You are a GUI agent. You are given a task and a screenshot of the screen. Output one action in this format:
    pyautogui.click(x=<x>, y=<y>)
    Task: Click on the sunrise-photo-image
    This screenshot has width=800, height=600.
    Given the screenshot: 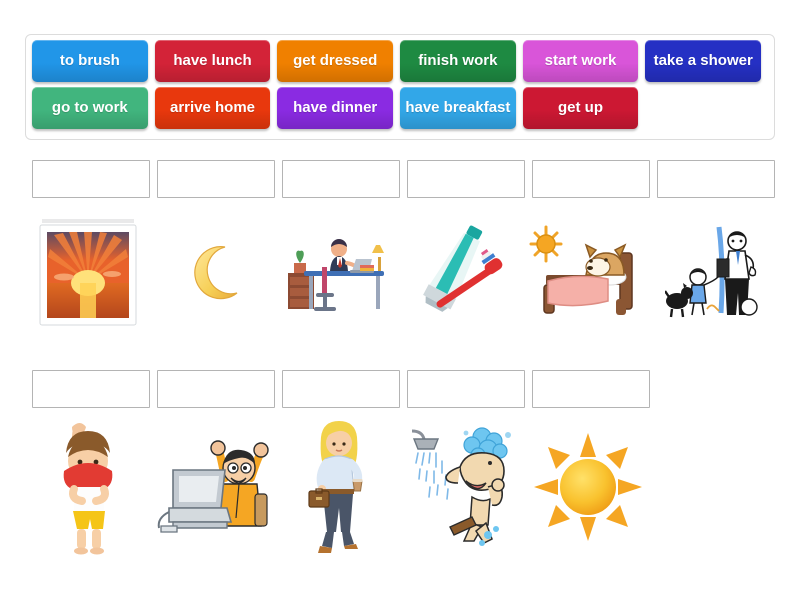 What is the action you would take?
    pyautogui.click(x=87, y=272)
    